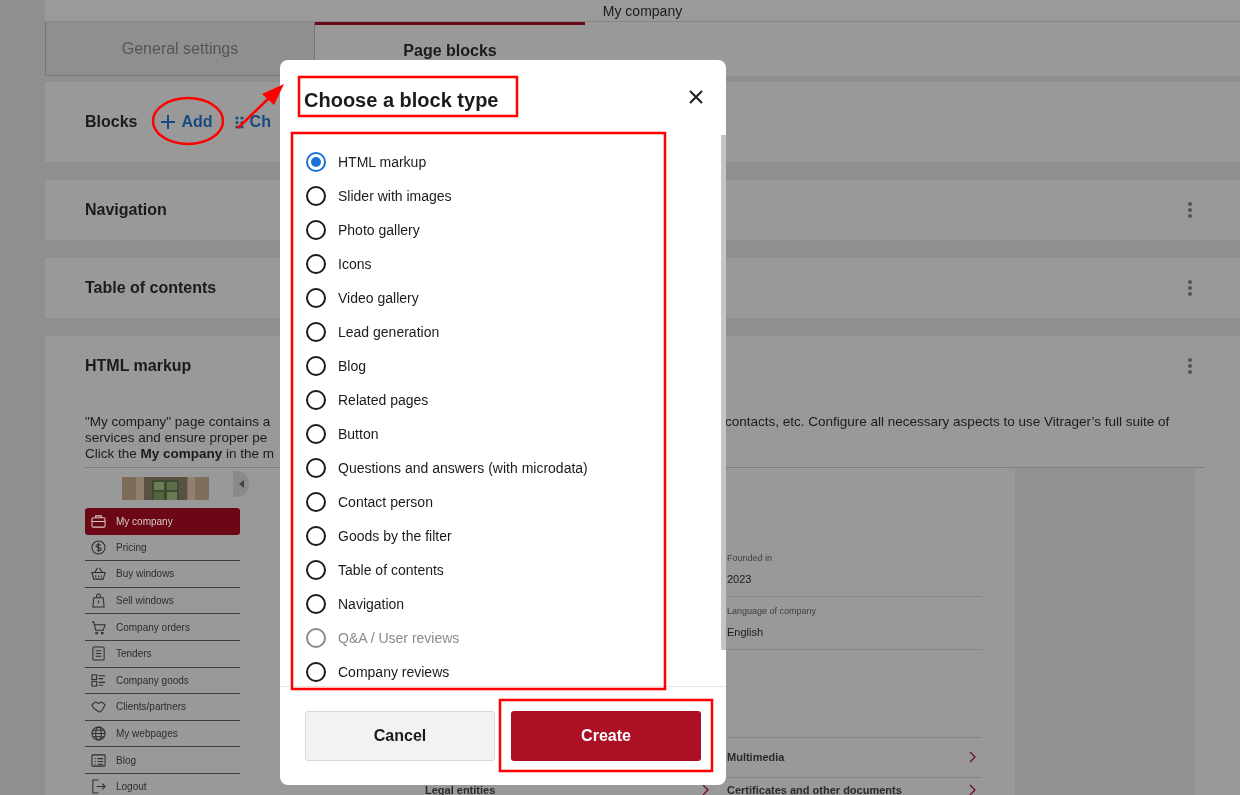 The height and width of the screenshot is (795, 1240). I want to click on radio-option: Questions and answers (with microdata), so click(447, 468).